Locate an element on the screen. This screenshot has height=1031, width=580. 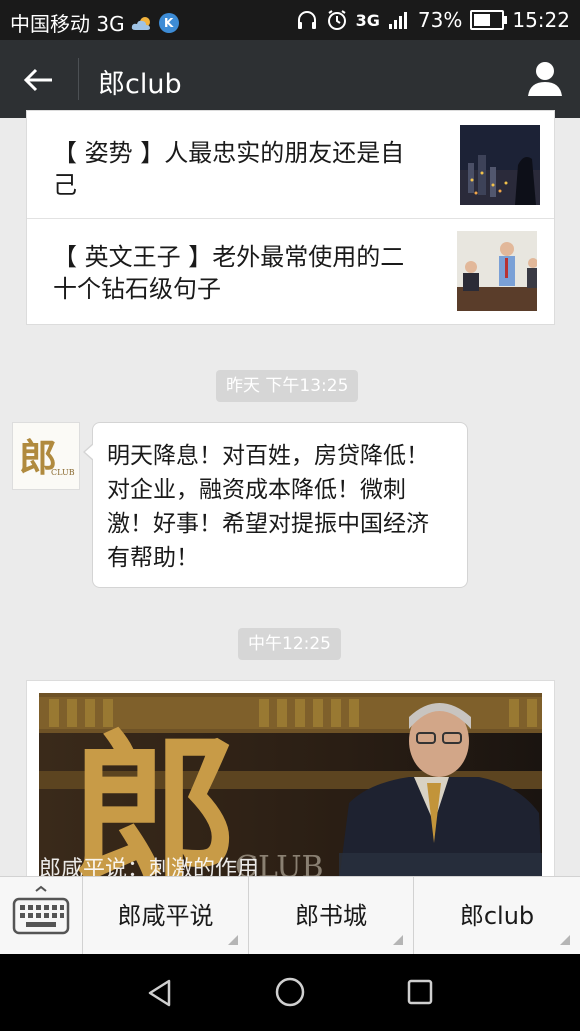
article-item: 【 英文王子 】老外最常使用的二十个钻石级句子 is located at coordinates (290, 271).